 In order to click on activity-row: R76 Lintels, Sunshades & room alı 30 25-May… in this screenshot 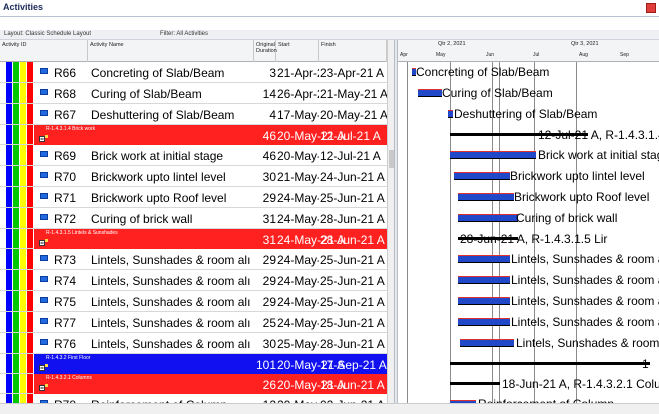, I will do `click(199, 343)`.